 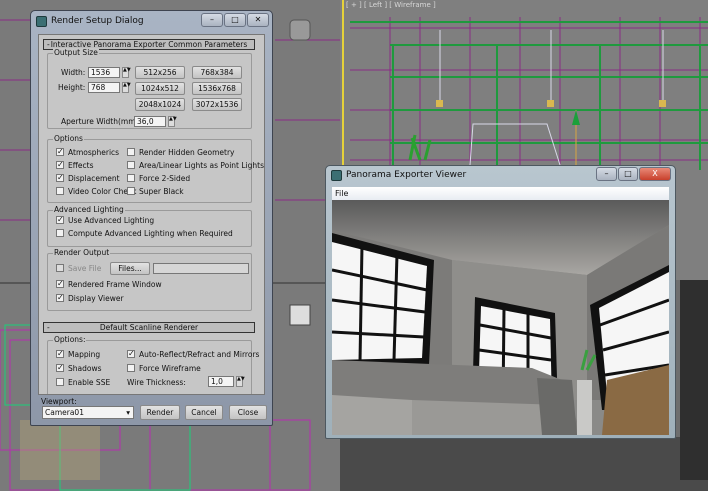 I want to click on rendered-frame-window-label: Rendered Frame Window, so click(x=115, y=284).